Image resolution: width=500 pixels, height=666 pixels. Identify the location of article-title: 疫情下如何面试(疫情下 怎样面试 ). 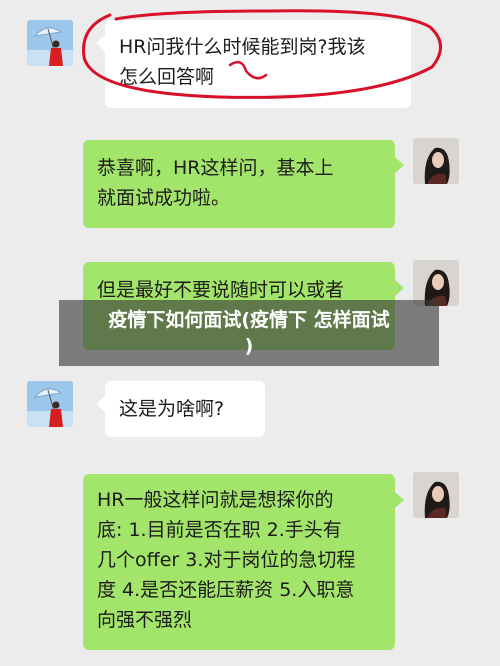
(249, 333).